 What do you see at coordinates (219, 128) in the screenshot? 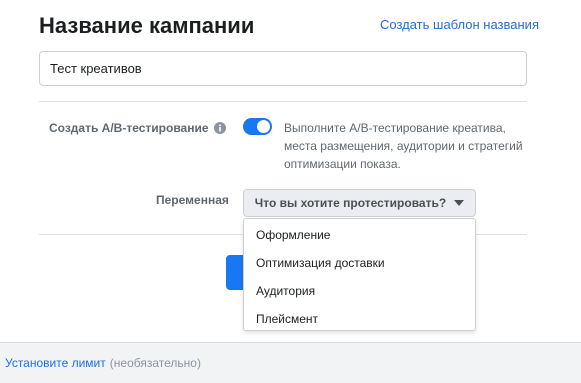
I see `info-icon` at bounding box center [219, 128].